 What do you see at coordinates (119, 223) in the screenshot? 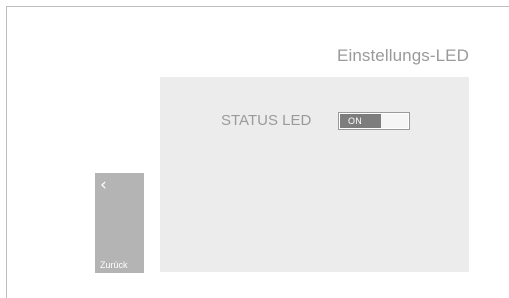
I see `back-button: ‹ Zurück` at bounding box center [119, 223].